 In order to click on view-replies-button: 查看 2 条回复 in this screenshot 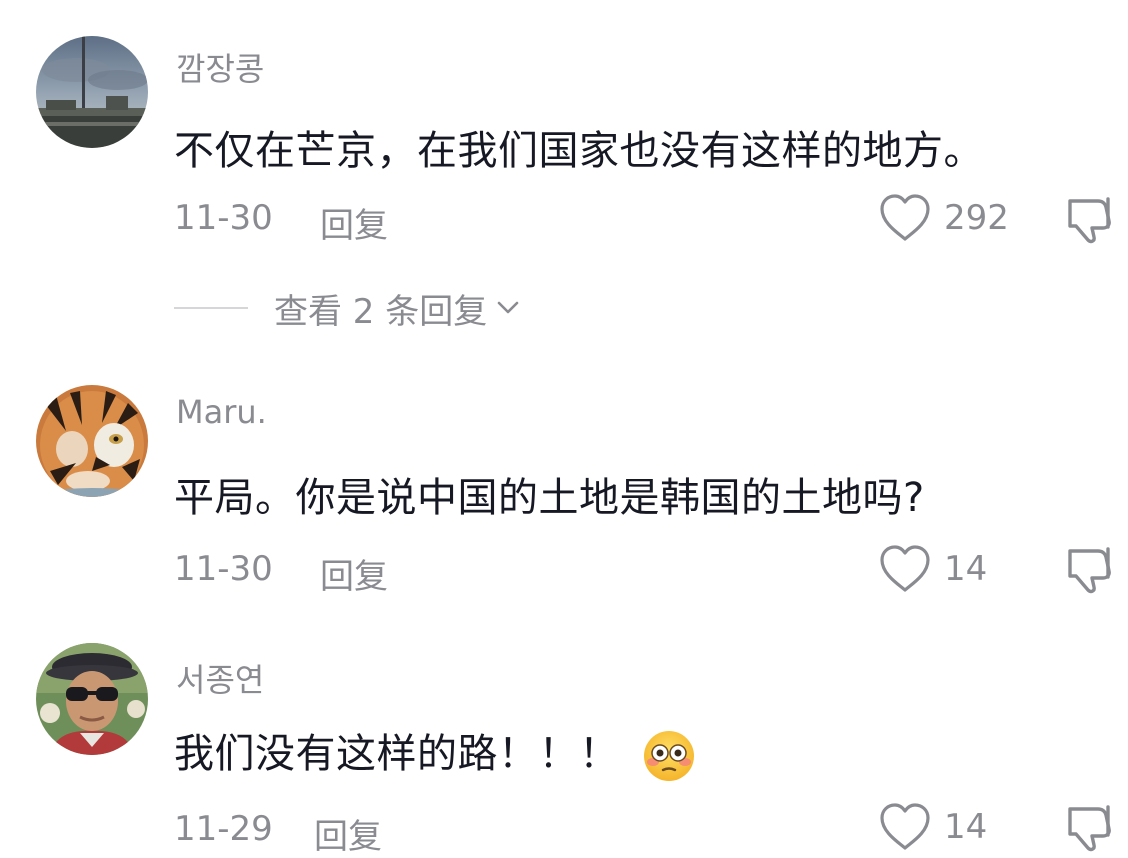, I will do `click(347, 308)`.